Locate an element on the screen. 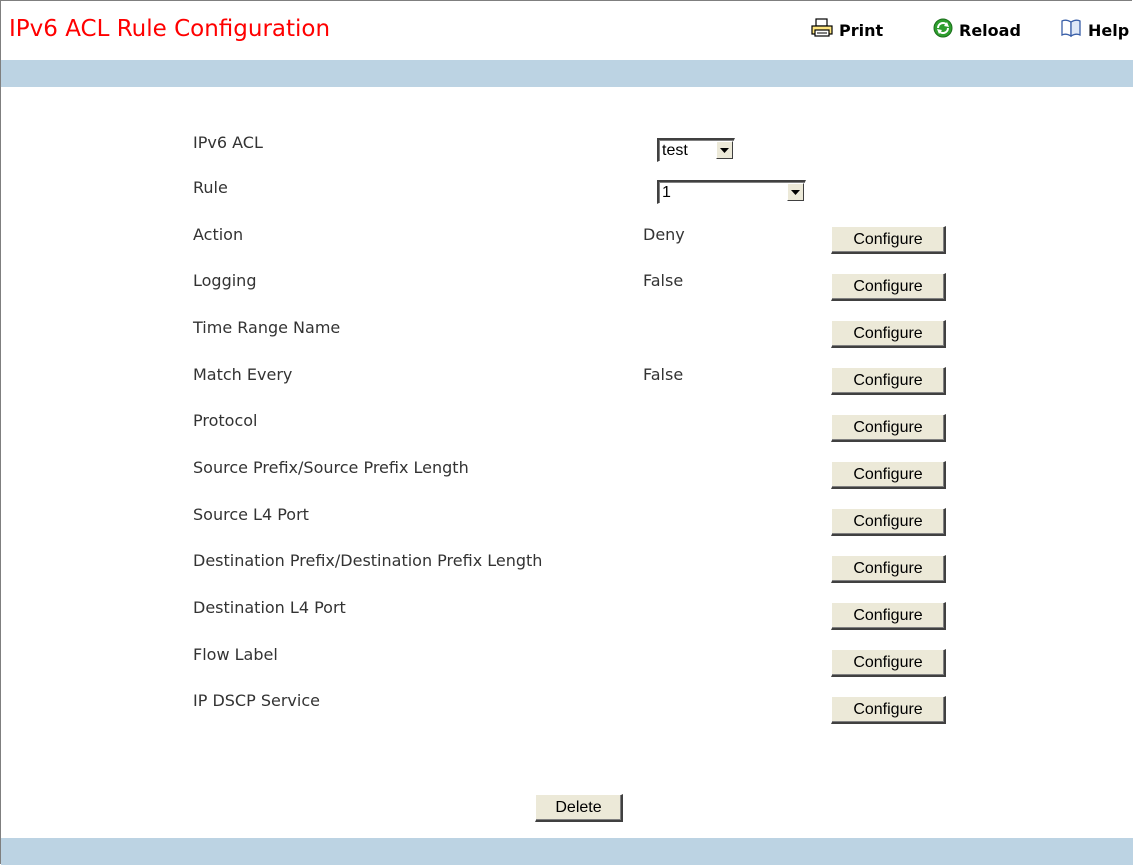 The height and width of the screenshot is (865, 1133). destination-l4-port-label: Destination L4 Port is located at coordinates (269, 607).